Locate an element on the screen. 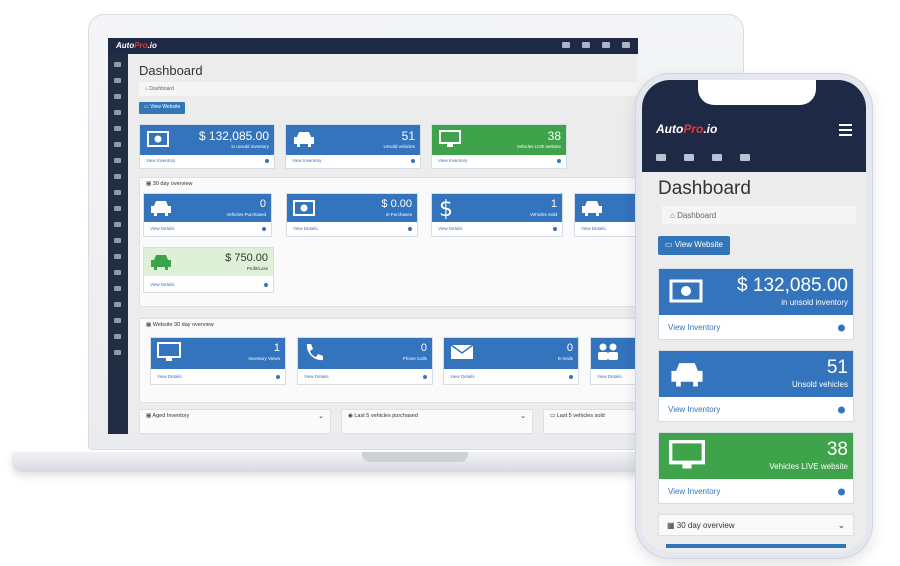  sidebar-thumbs-icon is located at coordinates (117, 272).